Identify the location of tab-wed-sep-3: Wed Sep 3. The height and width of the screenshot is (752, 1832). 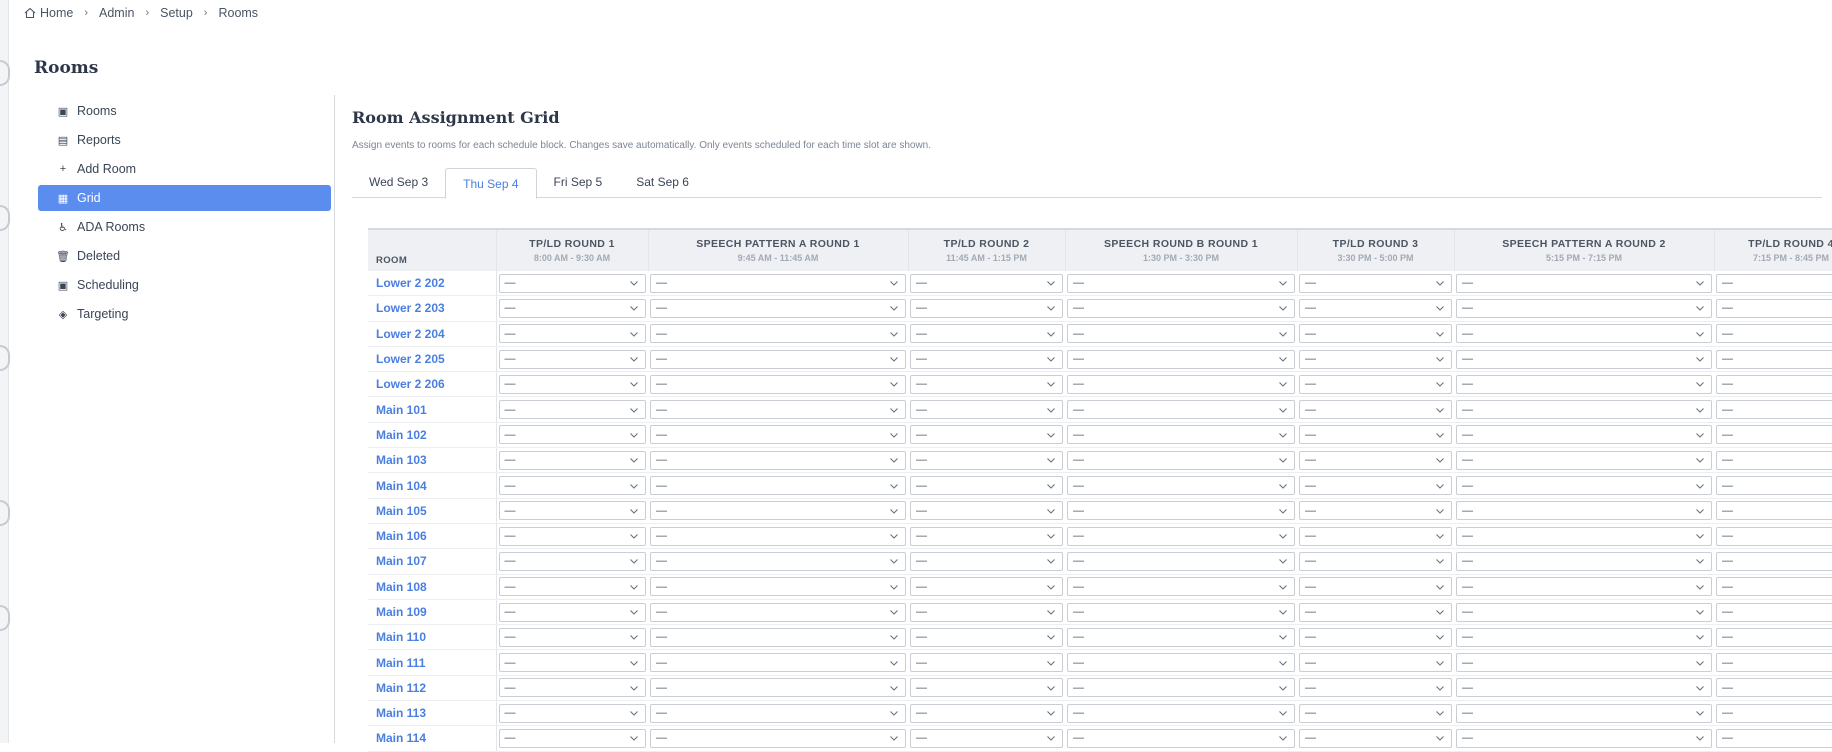
(398, 182).